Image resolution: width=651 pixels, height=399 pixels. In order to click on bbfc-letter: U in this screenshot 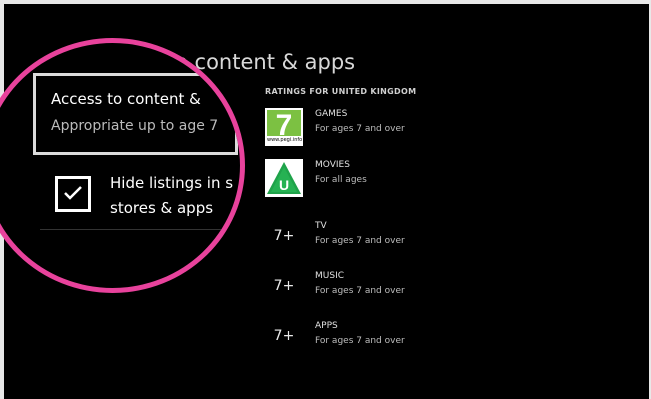, I will do `click(284, 185)`.